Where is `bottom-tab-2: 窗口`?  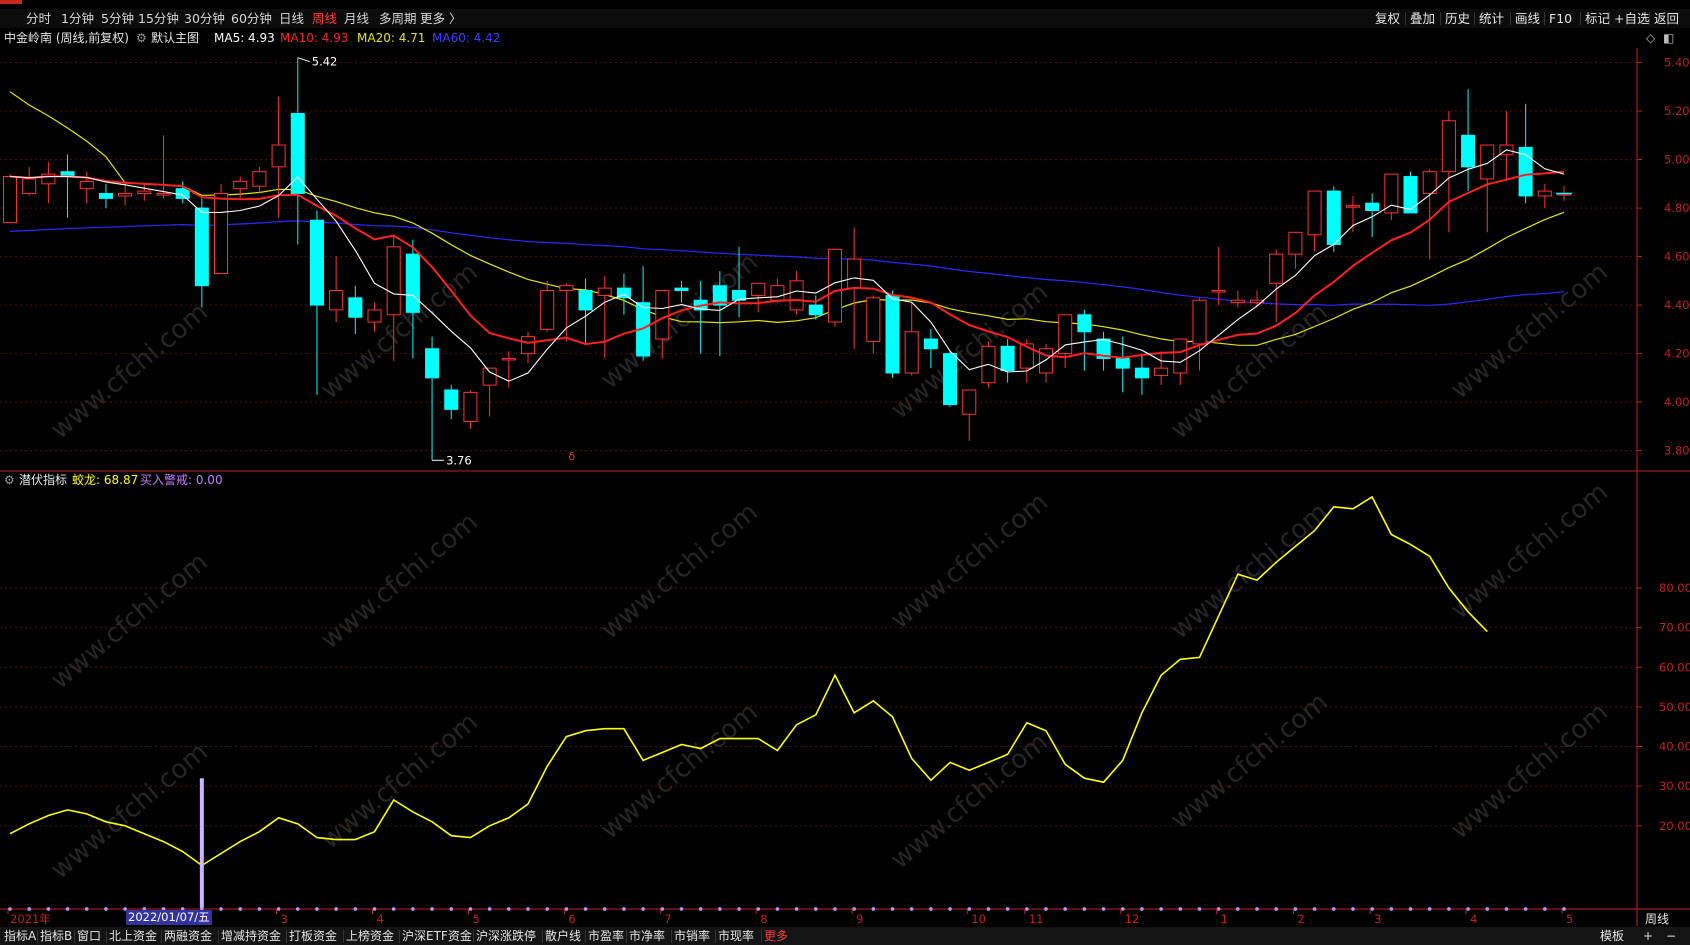
bottom-tab-2: 窗口 is located at coordinates (89, 936).